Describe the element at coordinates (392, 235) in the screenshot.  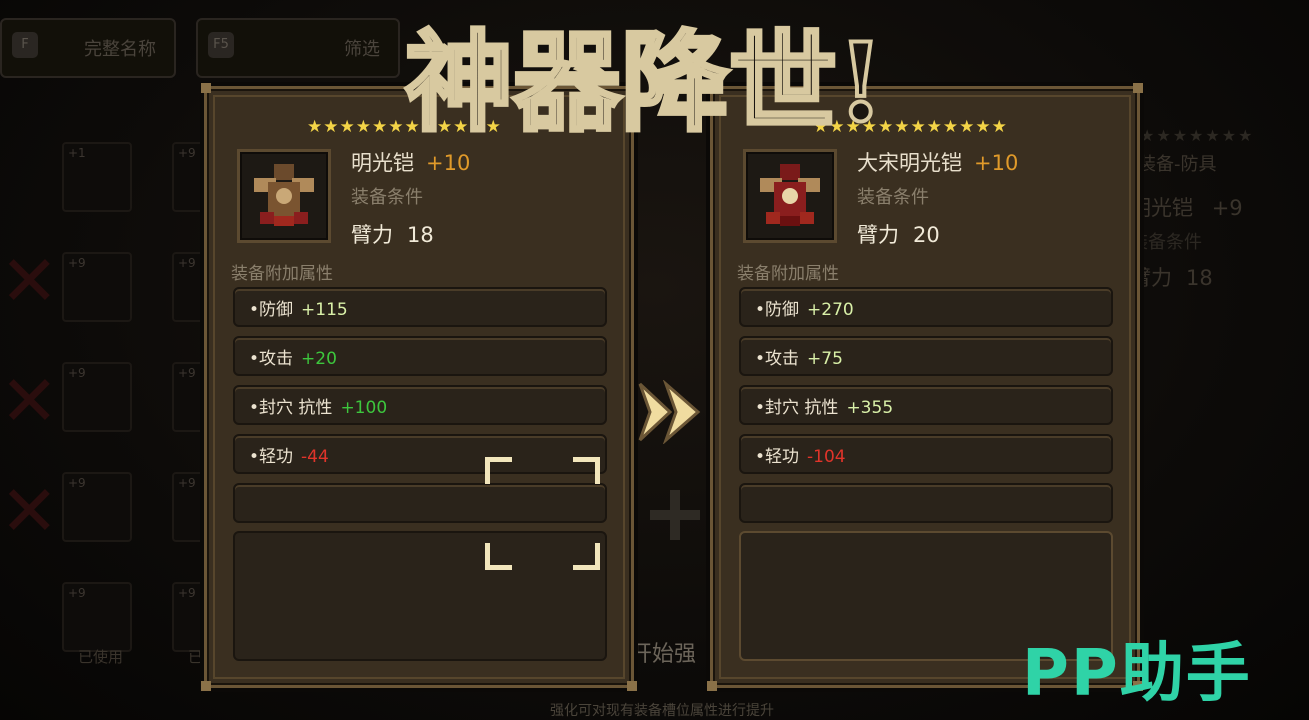
I see `requirement: 臂力 18` at that location.